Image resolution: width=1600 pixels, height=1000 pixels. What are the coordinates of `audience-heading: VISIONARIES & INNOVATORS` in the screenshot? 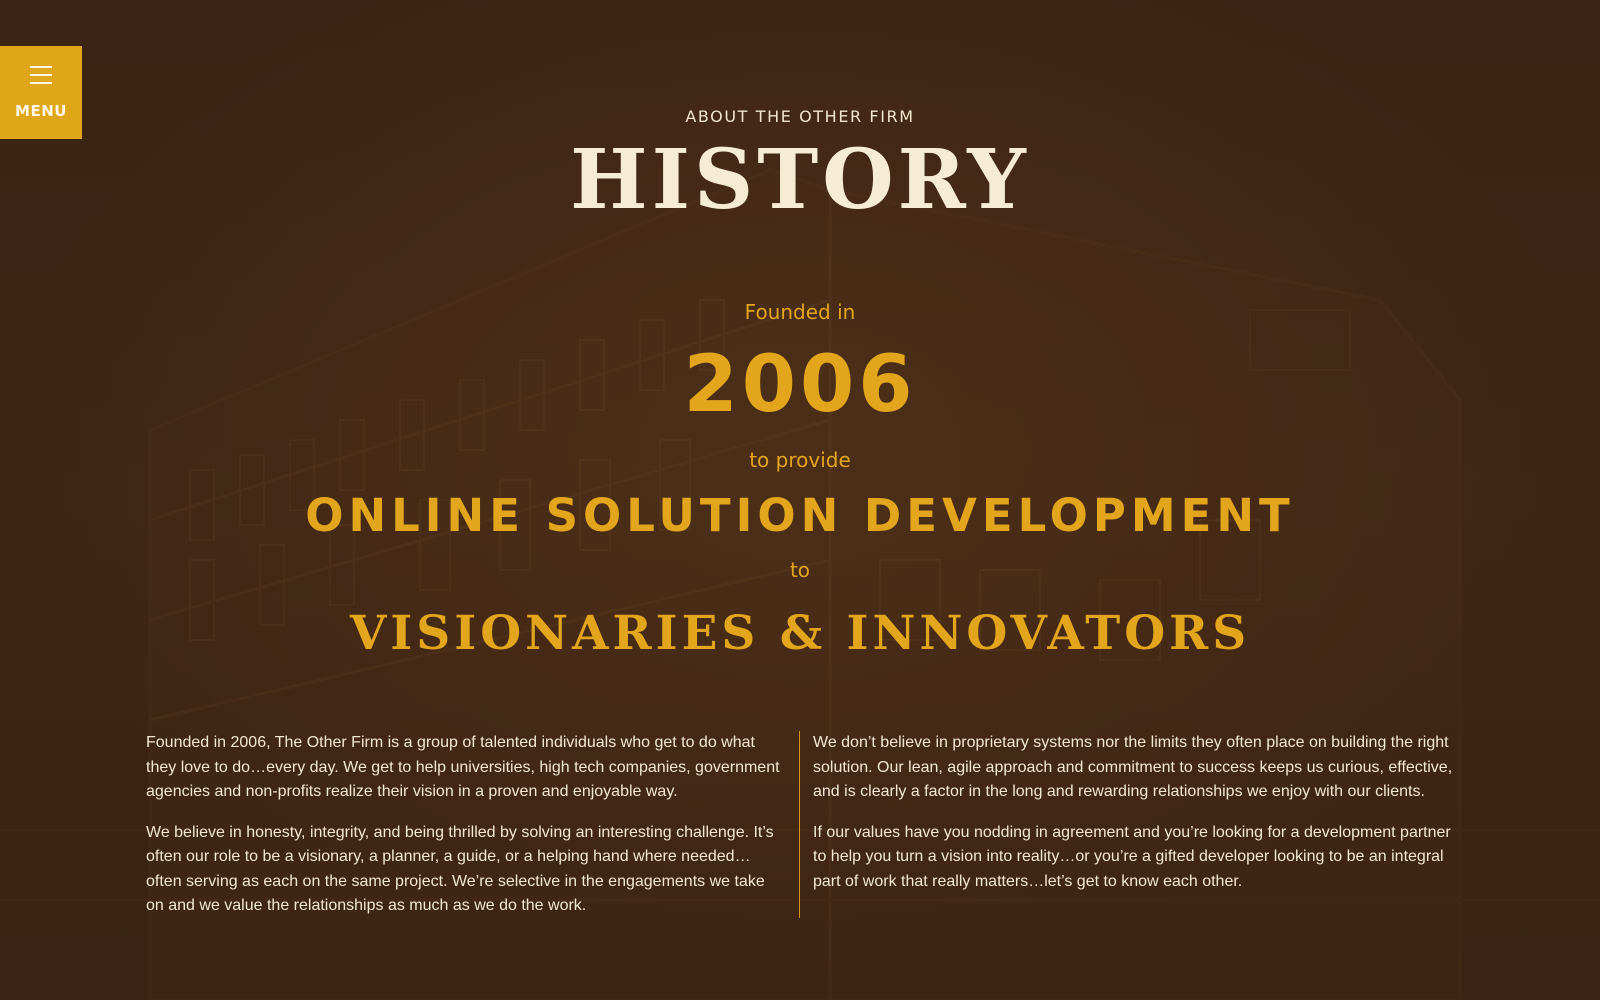 It's located at (800, 633).